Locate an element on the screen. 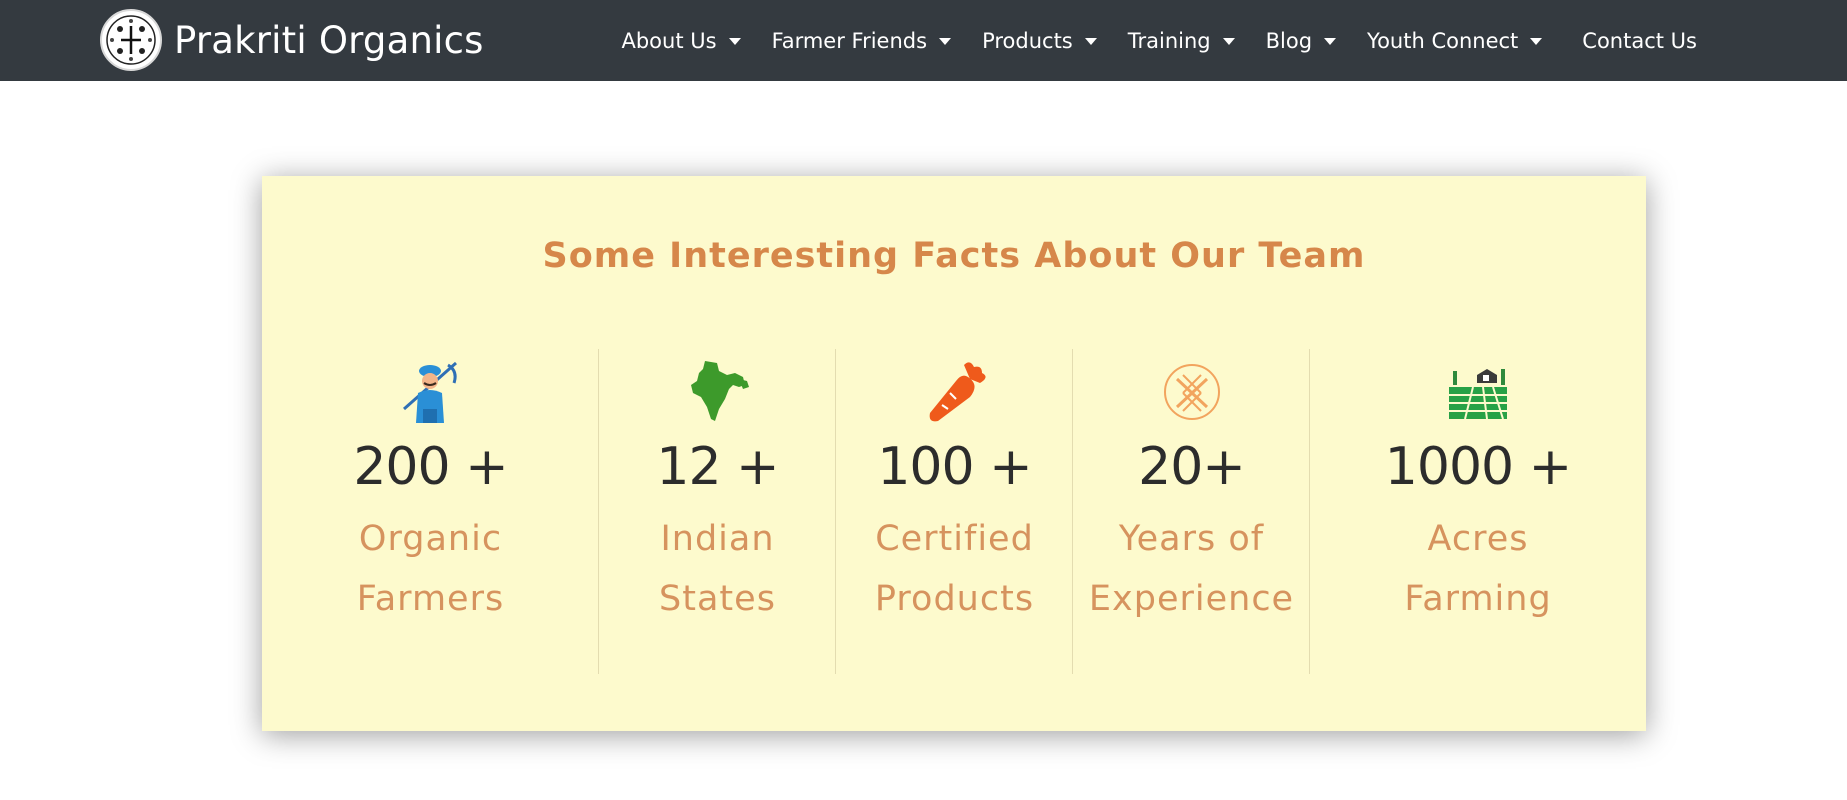  brand-link: Prakriti Organics is located at coordinates (292, 40).